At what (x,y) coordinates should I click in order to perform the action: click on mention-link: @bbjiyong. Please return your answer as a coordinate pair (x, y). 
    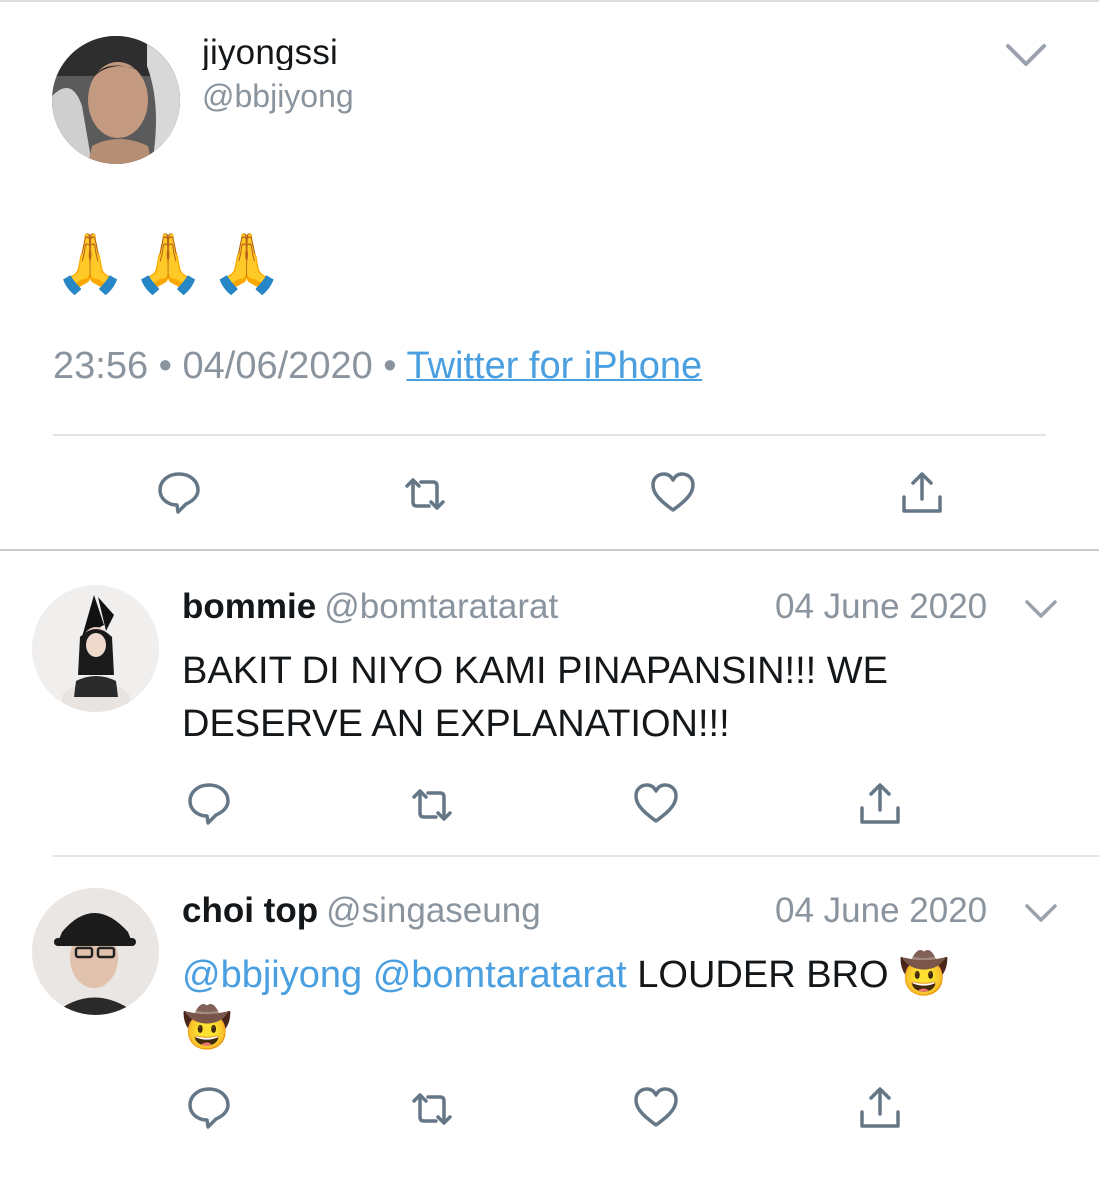
    Looking at the image, I should click on (272, 975).